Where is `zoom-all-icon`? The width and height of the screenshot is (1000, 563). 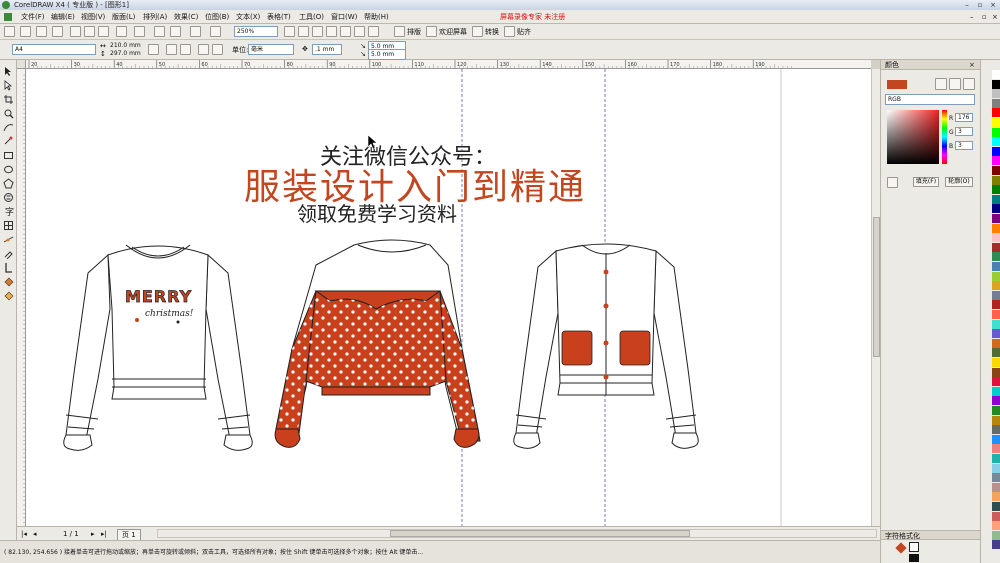
zoom-all-icon is located at coordinates (331, 31).